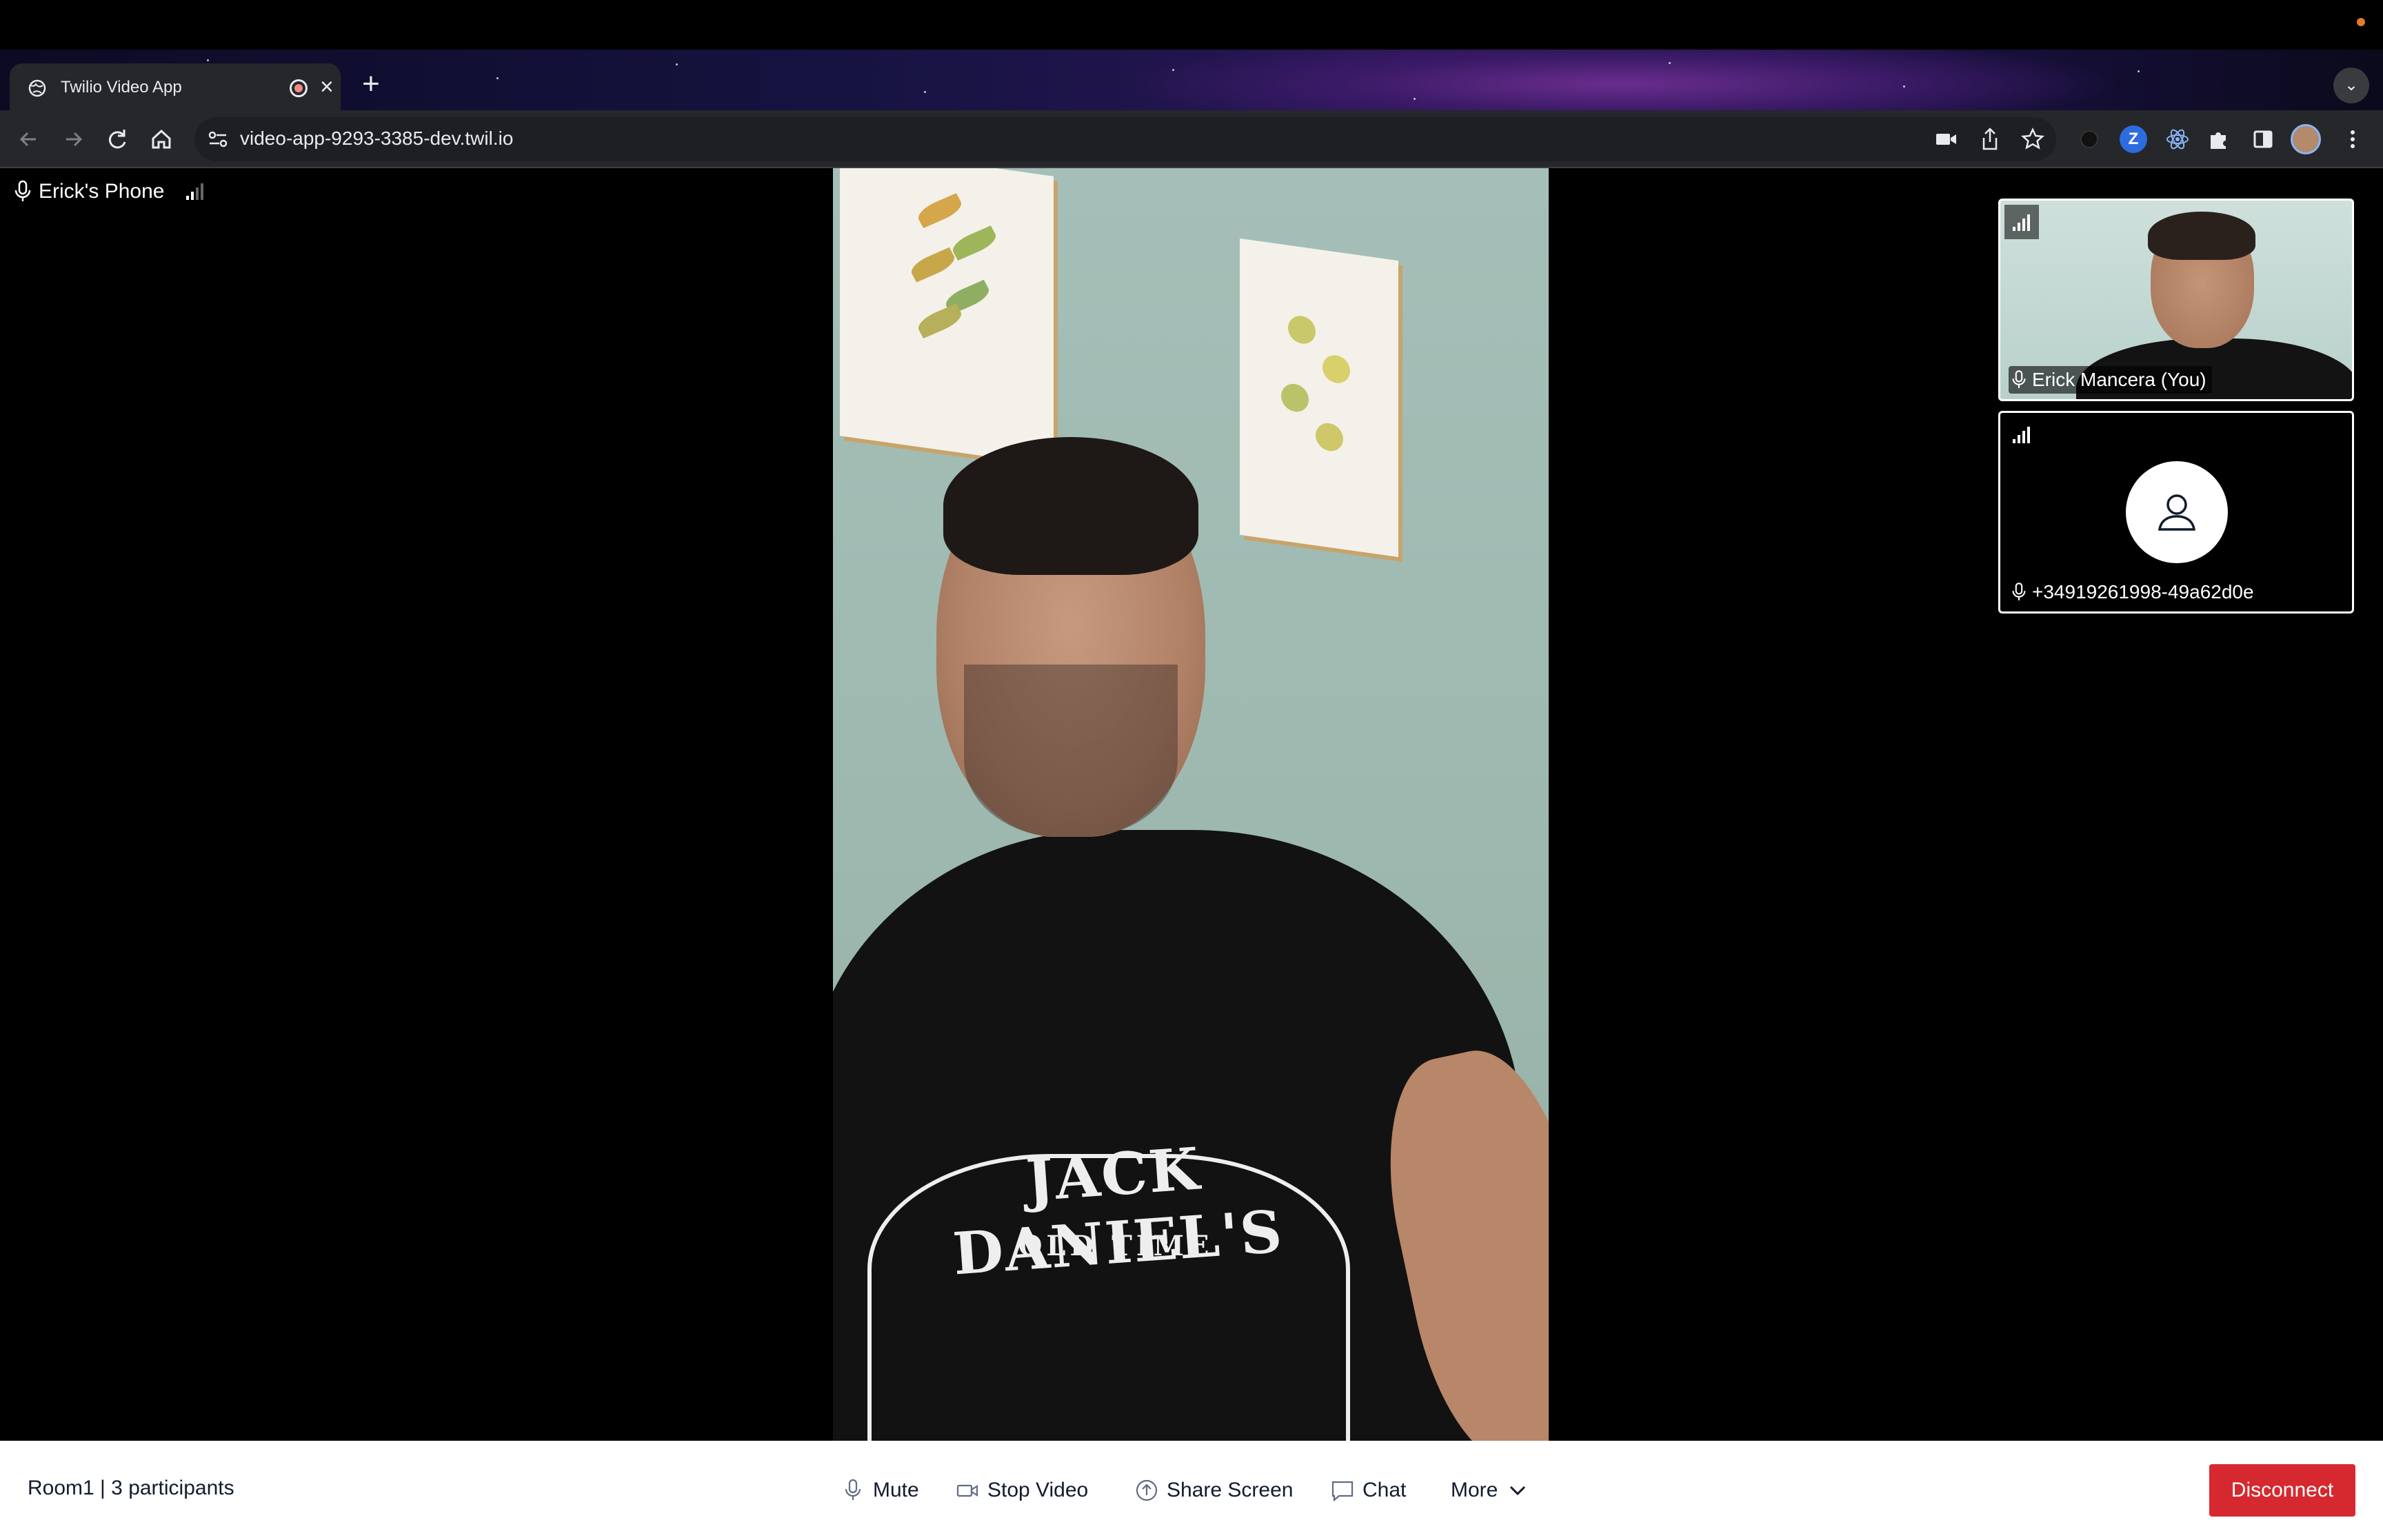 This screenshot has height=1540, width=2383. I want to click on extension-button, so click(2089, 139).